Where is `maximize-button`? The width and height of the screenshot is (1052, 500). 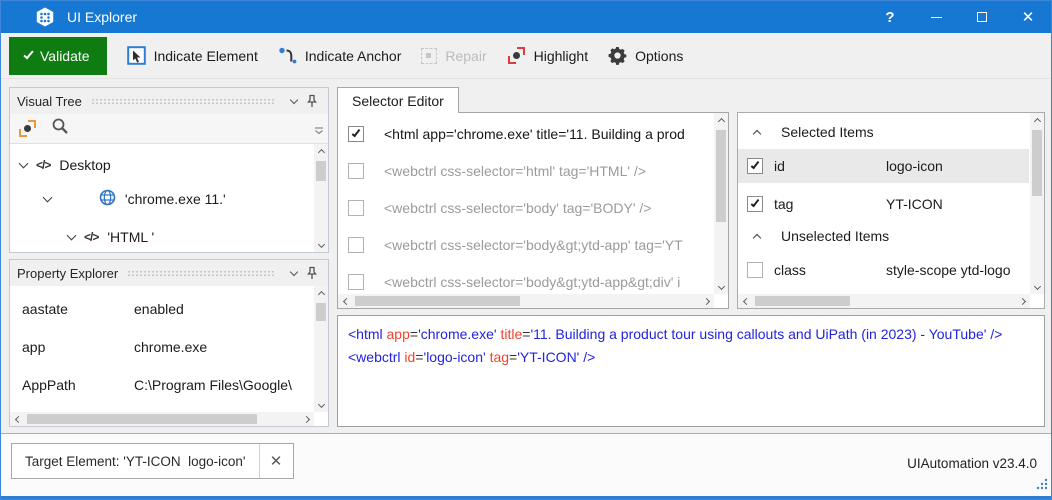 maximize-button is located at coordinates (982, 17).